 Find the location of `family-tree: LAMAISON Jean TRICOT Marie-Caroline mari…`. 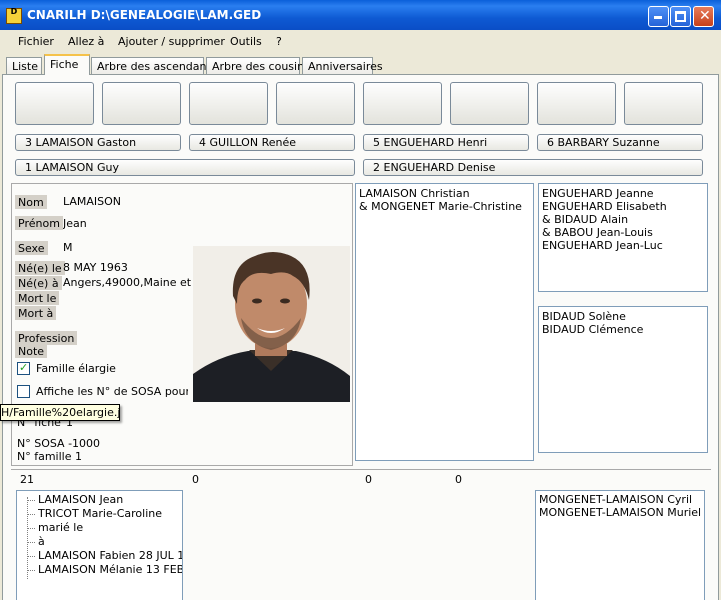

family-tree: LAMAISON Jean TRICOT Marie-Caroline mari… is located at coordinates (99, 545).